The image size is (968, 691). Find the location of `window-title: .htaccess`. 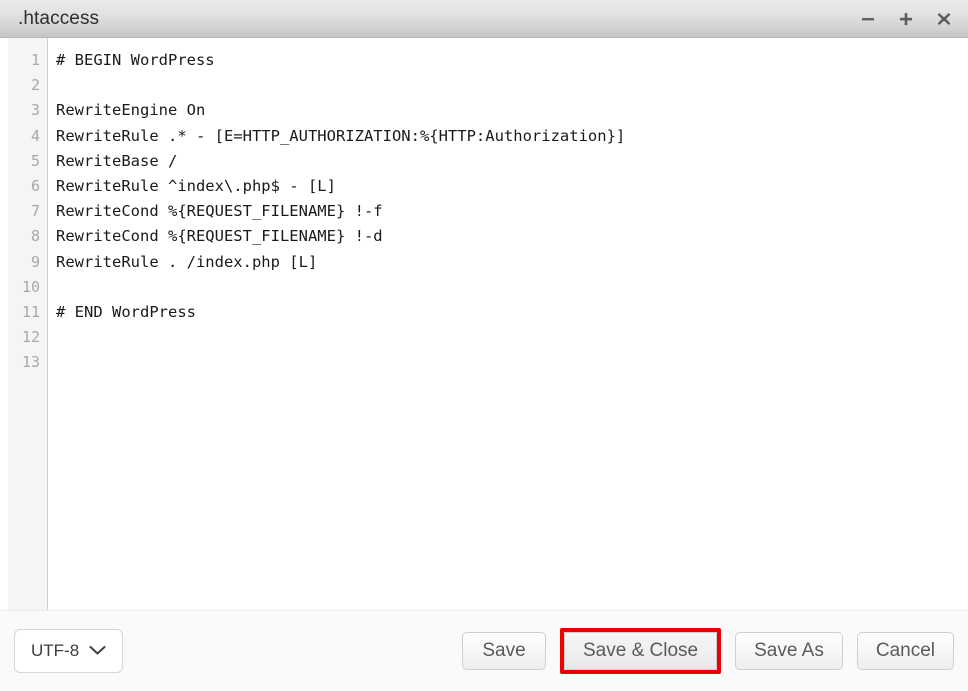

window-title: .htaccess is located at coordinates (59, 18).